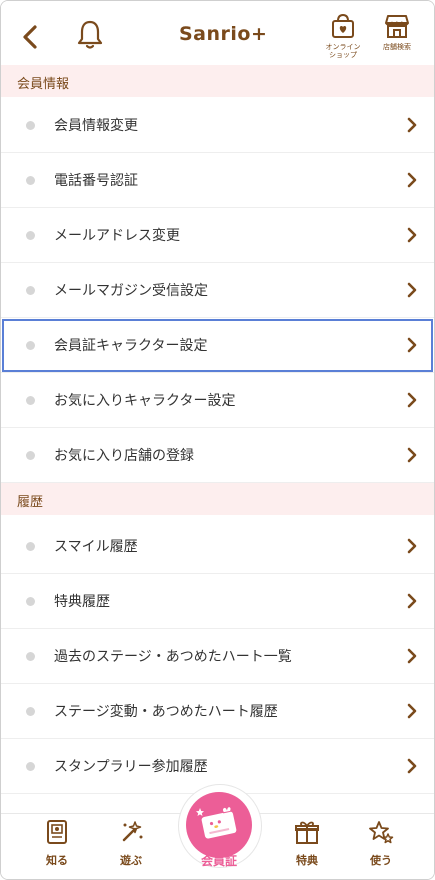  I want to click on tab-label: 知る, so click(57, 860).